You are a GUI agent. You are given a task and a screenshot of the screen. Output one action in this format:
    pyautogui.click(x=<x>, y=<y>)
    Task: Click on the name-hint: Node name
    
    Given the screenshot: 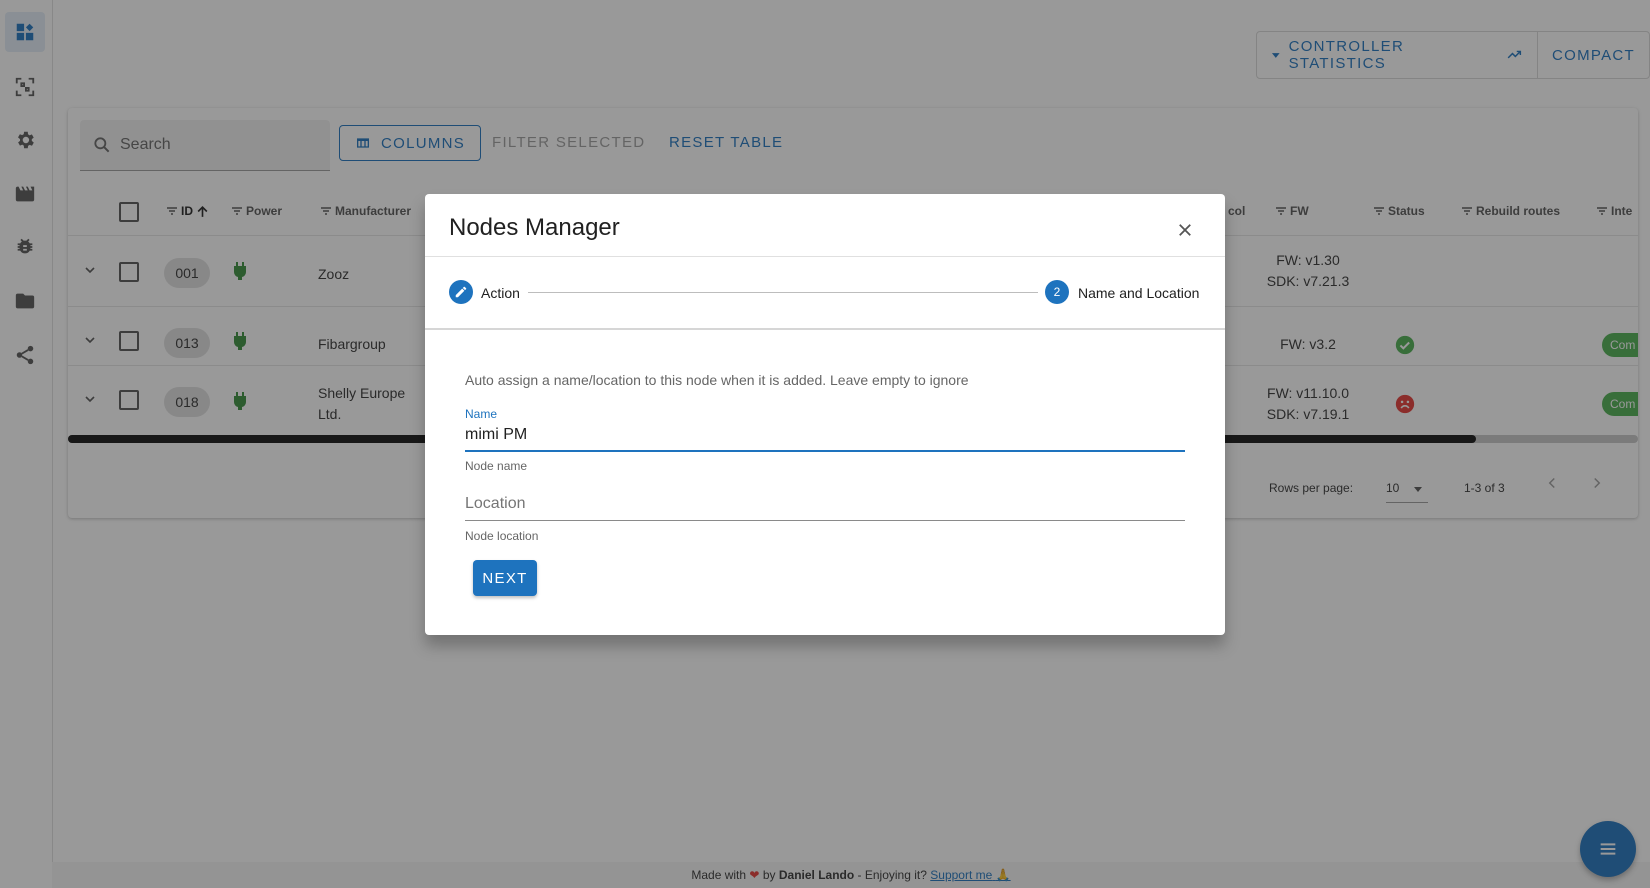 What is the action you would take?
    pyautogui.click(x=496, y=466)
    